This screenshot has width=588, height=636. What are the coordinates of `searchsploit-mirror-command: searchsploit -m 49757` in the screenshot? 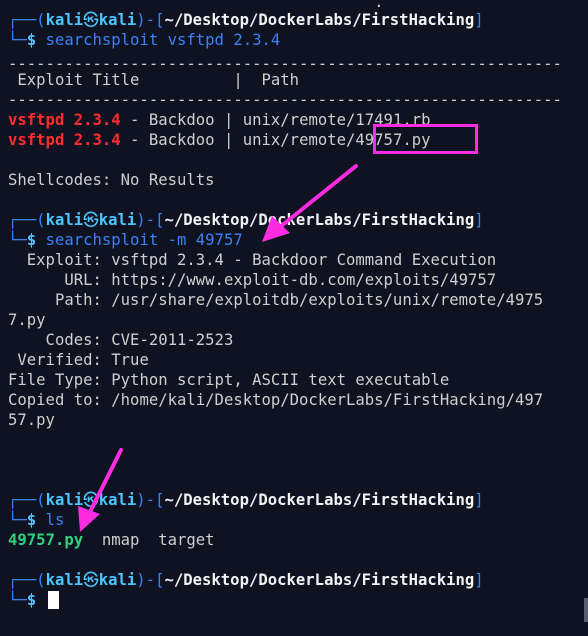 It's located at (144, 240).